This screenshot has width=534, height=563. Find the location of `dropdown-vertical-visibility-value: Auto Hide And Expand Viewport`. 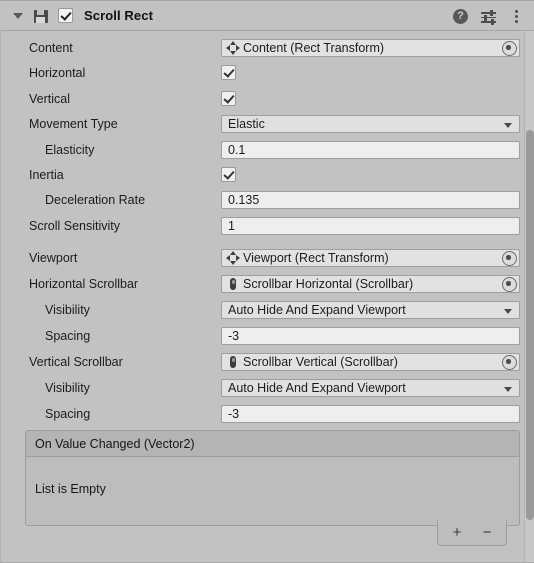

dropdown-vertical-visibility-value: Auto Hide And Expand Viewport is located at coordinates (317, 388).